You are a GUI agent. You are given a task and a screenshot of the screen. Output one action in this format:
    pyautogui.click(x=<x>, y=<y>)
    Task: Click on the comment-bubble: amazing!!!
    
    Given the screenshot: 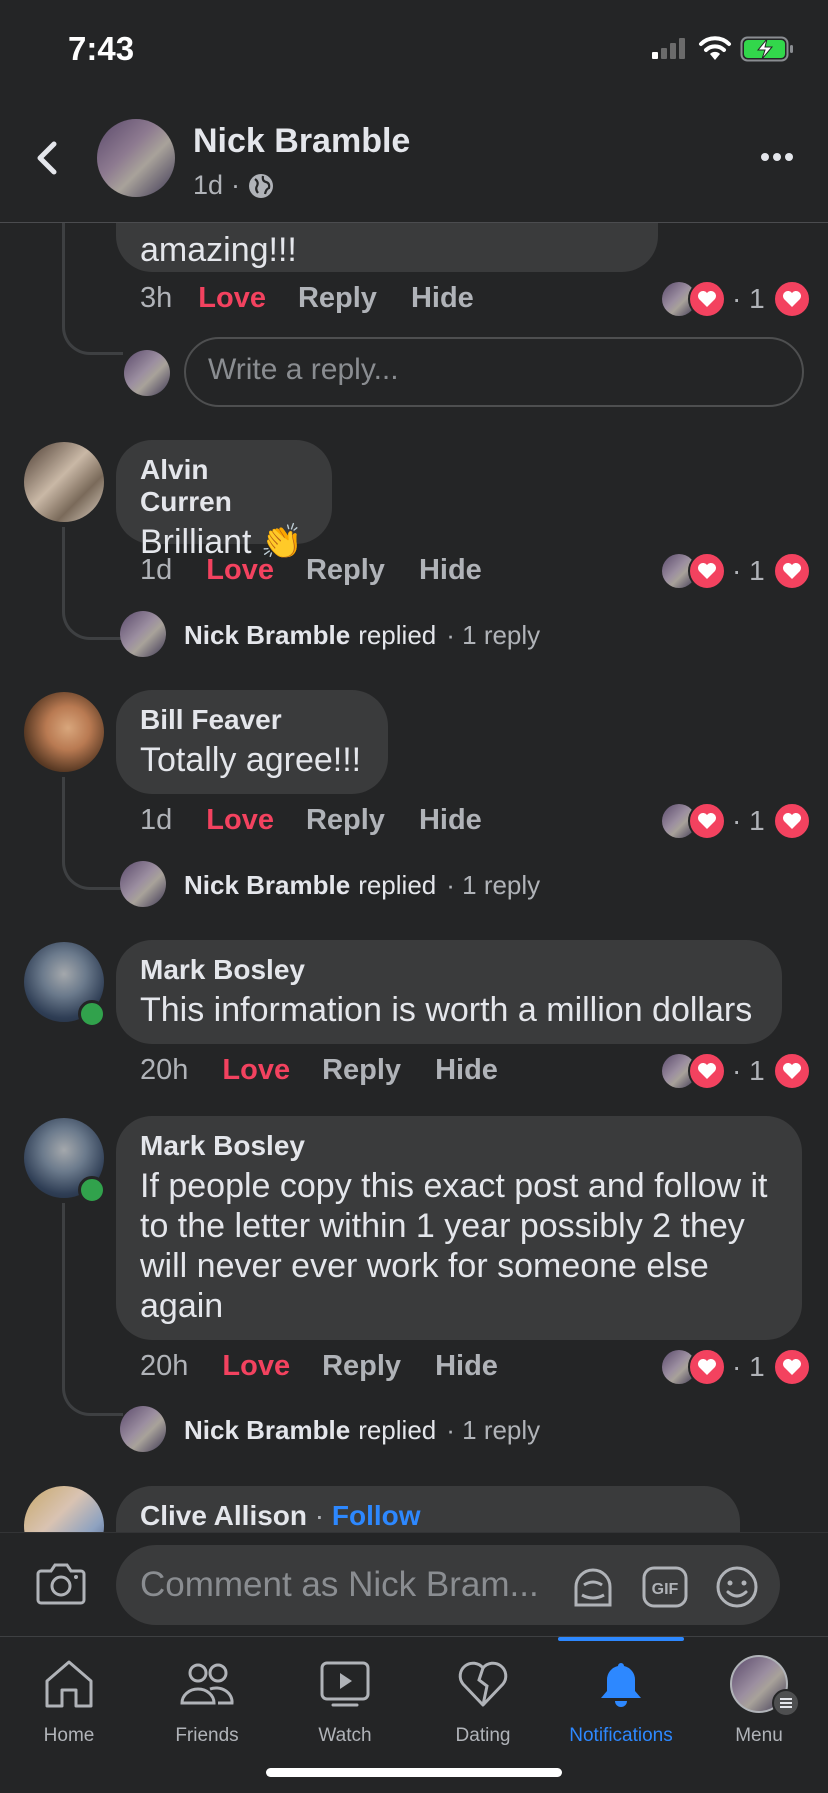 What is the action you would take?
    pyautogui.click(x=387, y=247)
    